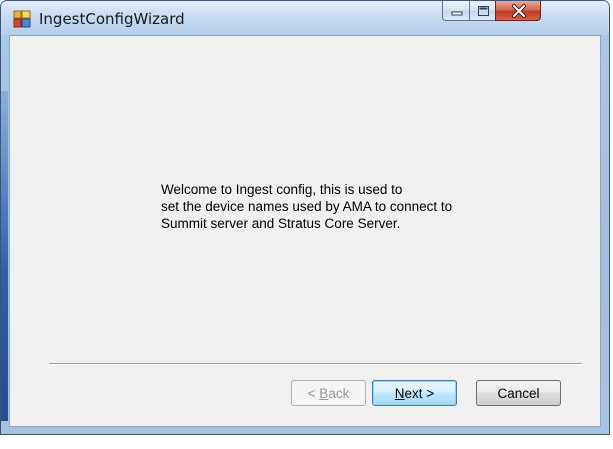 This screenshot has height=449, width=613. I want to click on window-title: IngestConfigWizard, so click(112, 19).